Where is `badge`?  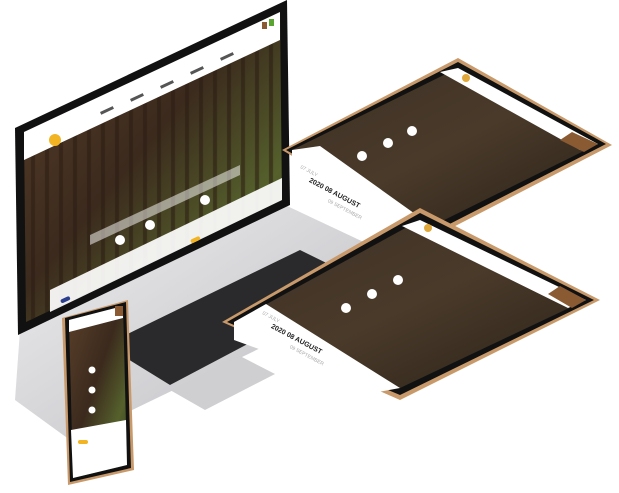 badge is located at coordinates (83, 442).